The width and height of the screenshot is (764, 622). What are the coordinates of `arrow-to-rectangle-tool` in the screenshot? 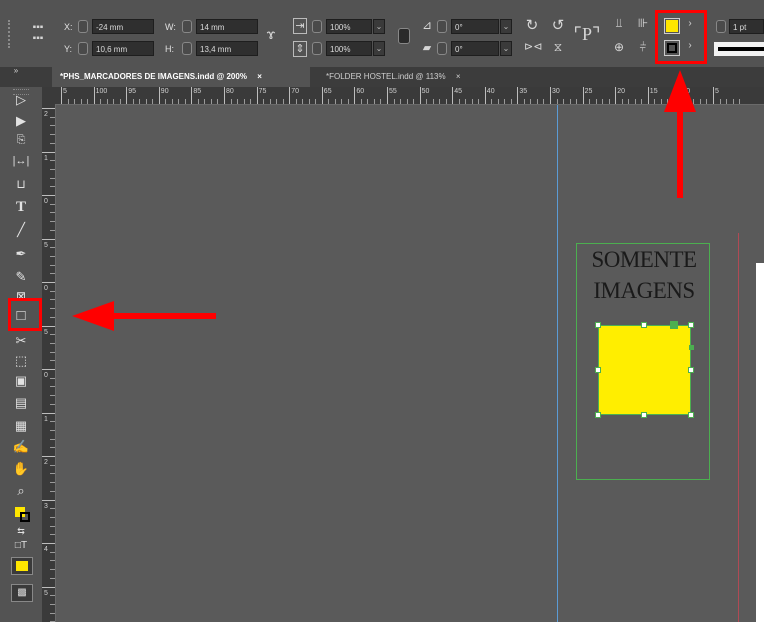 It's located at (144, 316).